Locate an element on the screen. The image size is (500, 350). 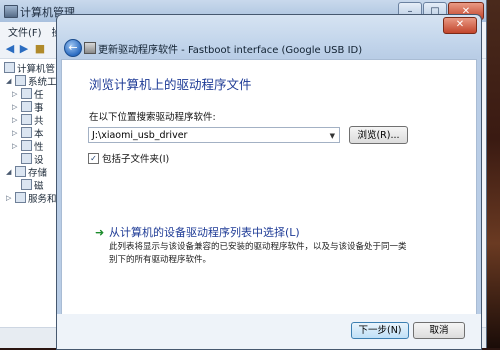
tree-item: ◢ 系统工 is located at coordinates (31, 81).